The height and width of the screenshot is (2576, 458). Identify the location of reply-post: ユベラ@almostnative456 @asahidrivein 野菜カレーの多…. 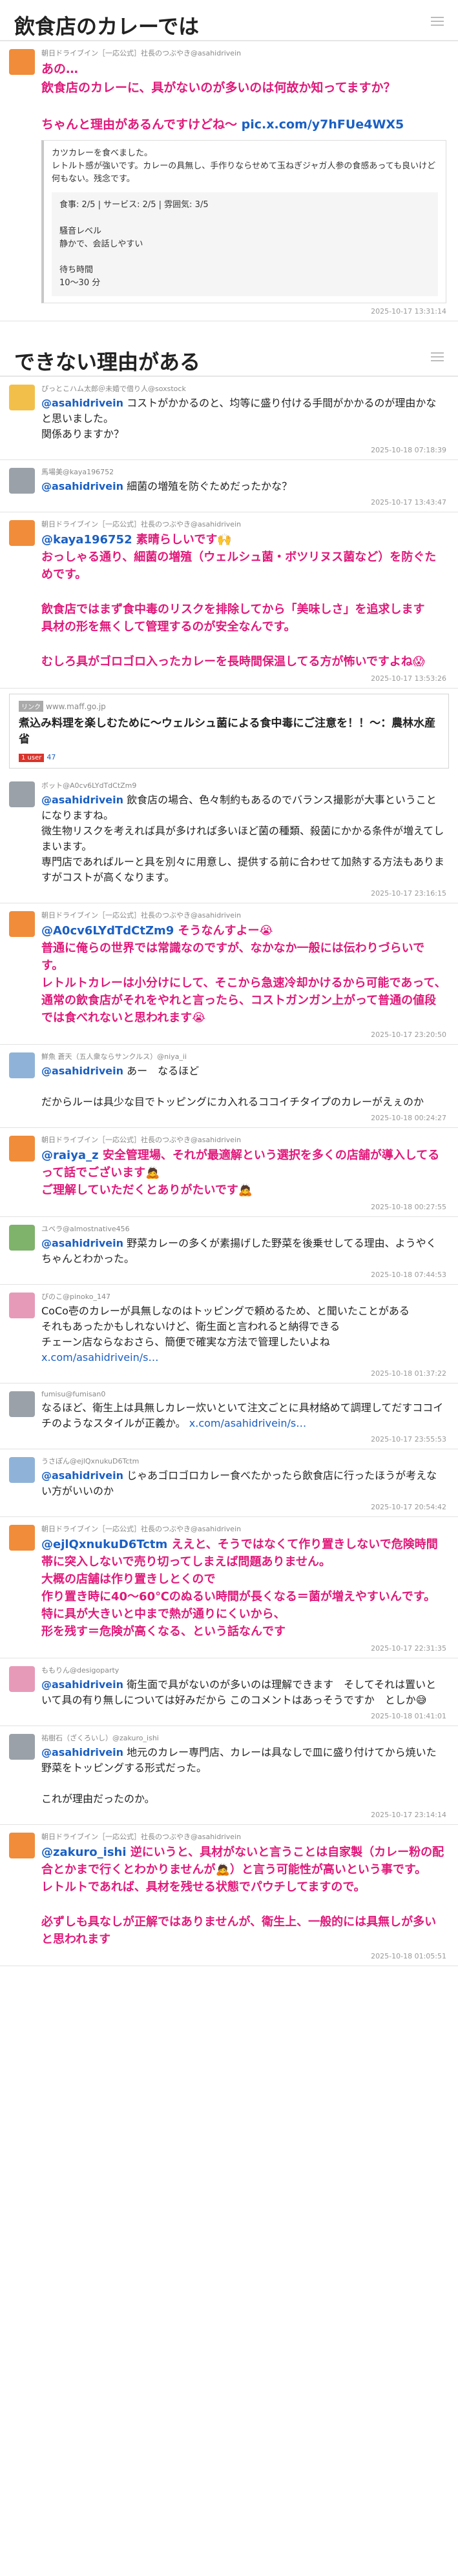
(229, 1251).